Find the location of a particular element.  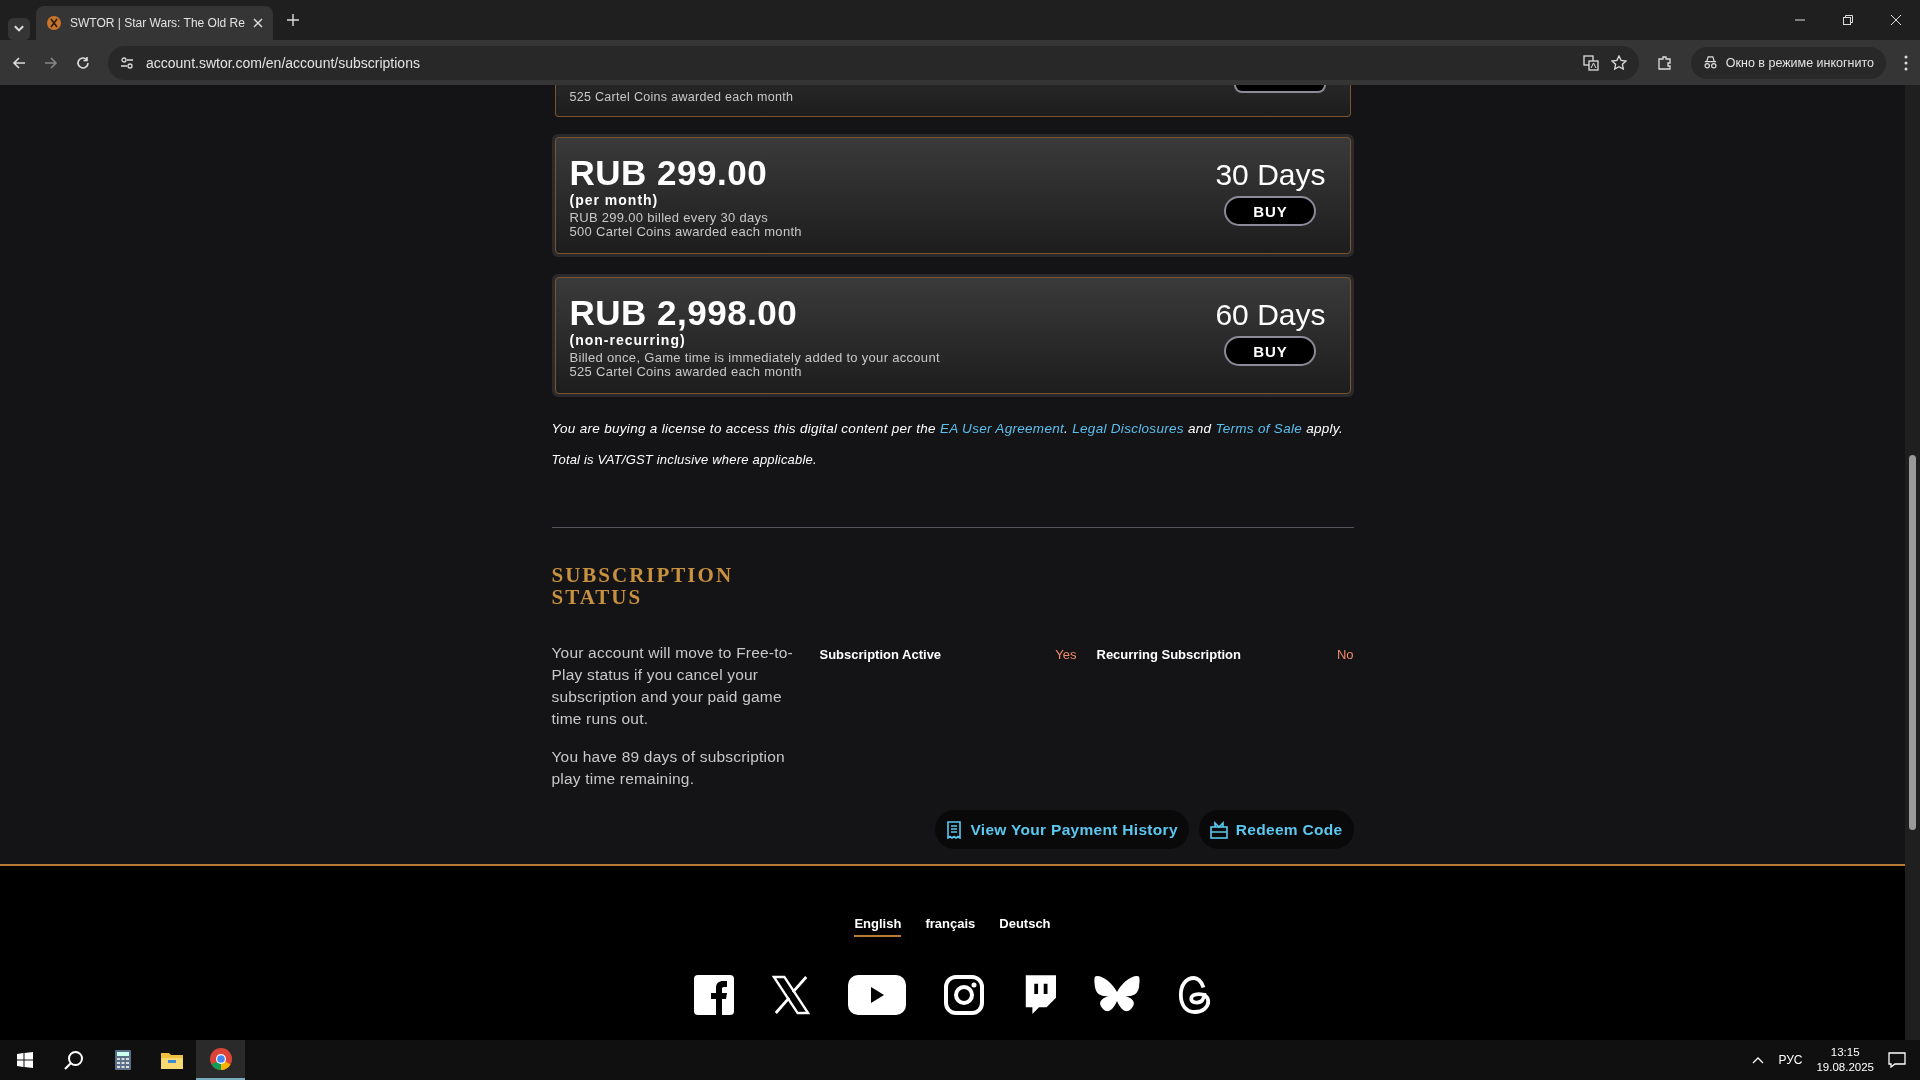

plan-price: RUB 2,998.00 is located at coordinates (684, 313).